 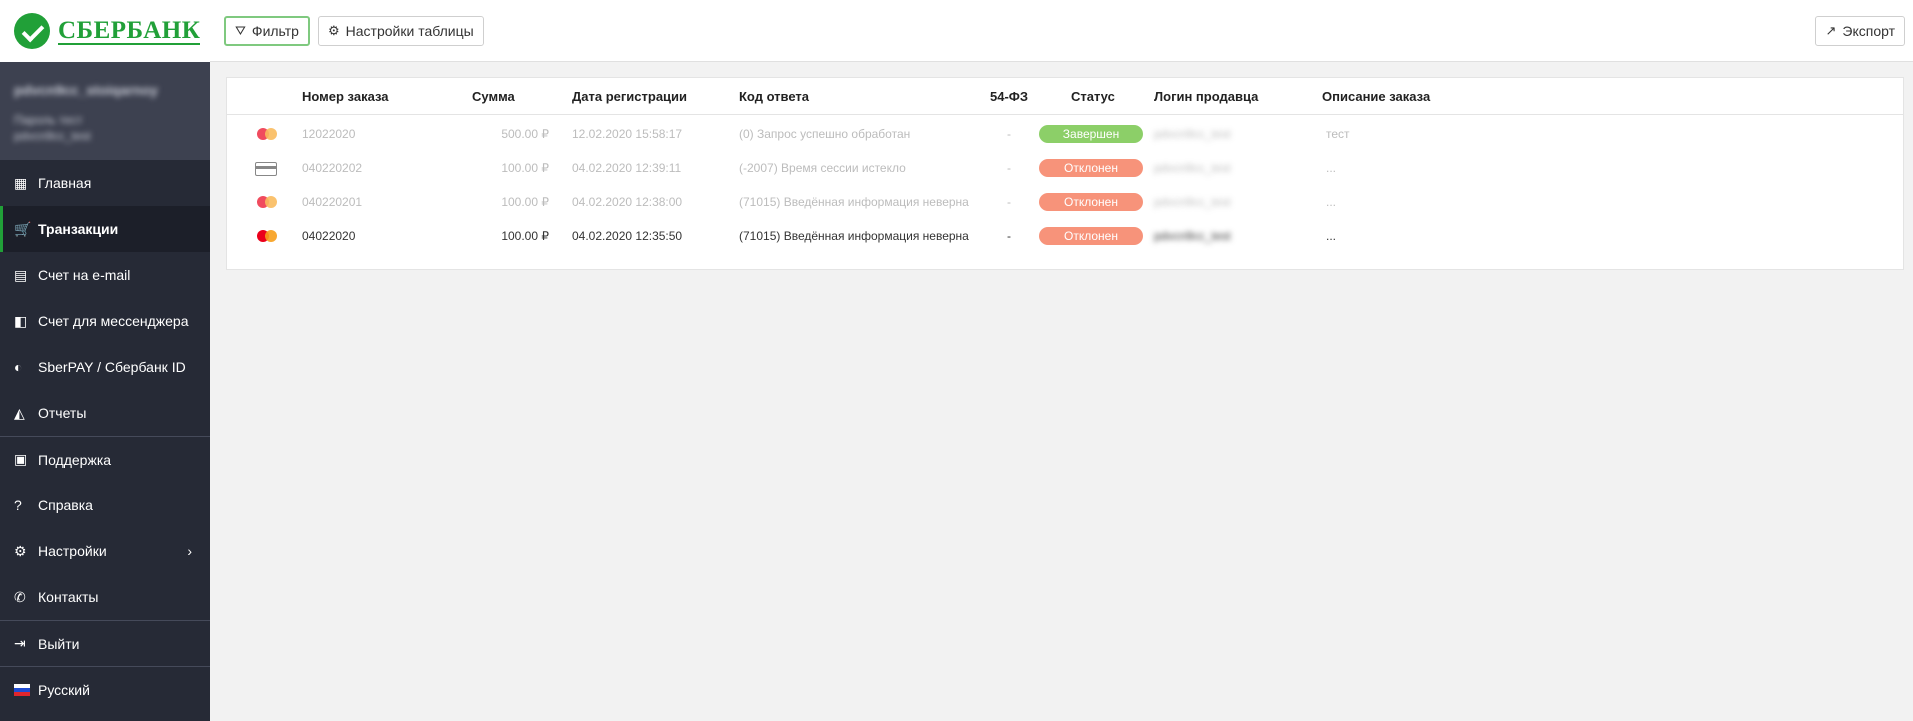 I want to click on sidebar-item-main: ▦ Главная, so click(x=105, y=183).